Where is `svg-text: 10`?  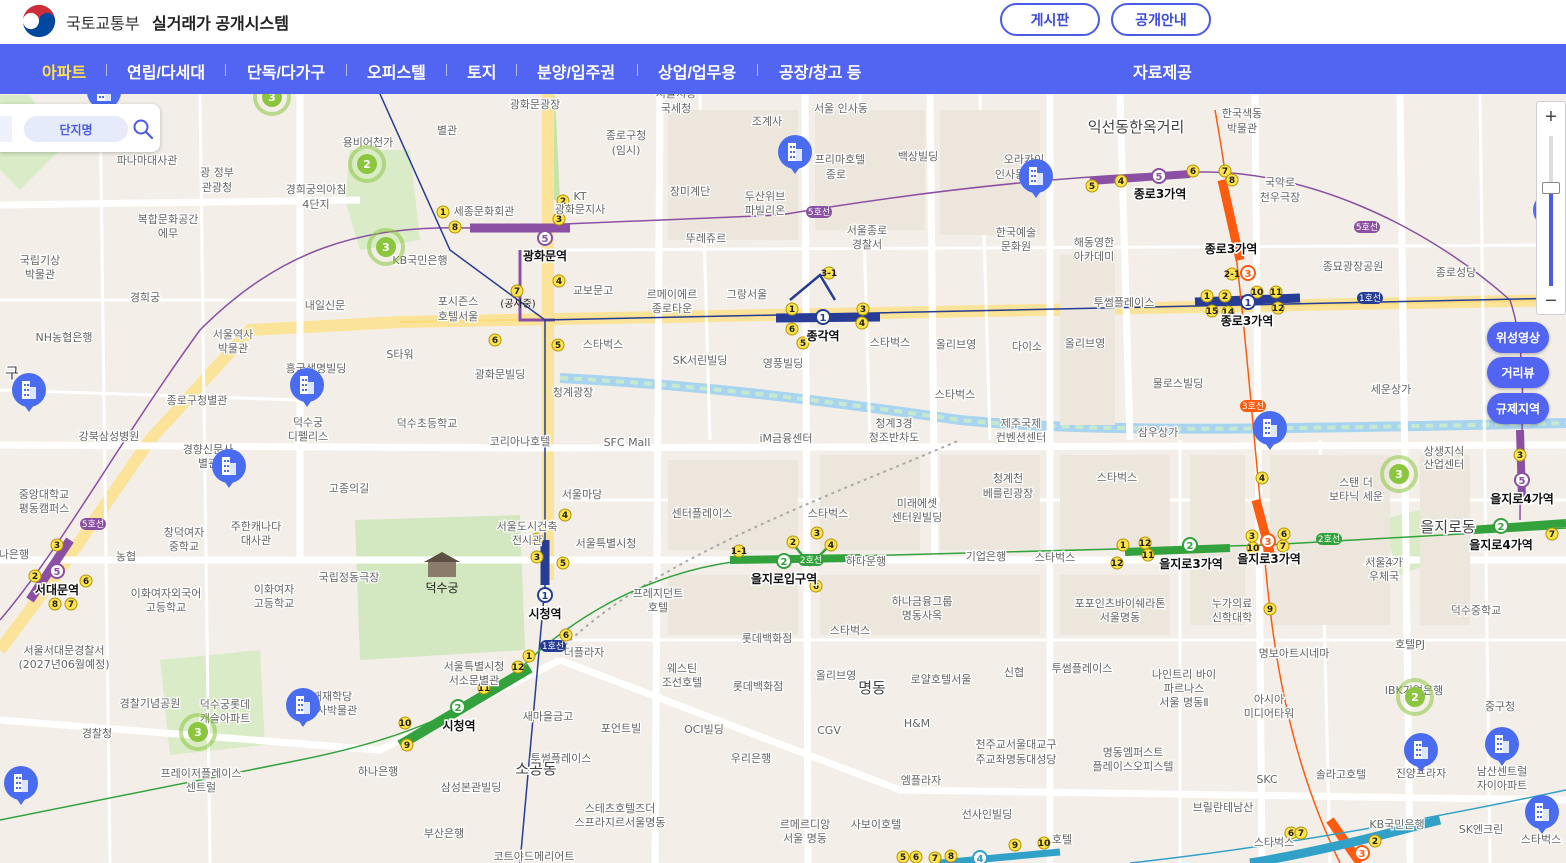
svg-text: 10 is located at coordinates (405, 724).